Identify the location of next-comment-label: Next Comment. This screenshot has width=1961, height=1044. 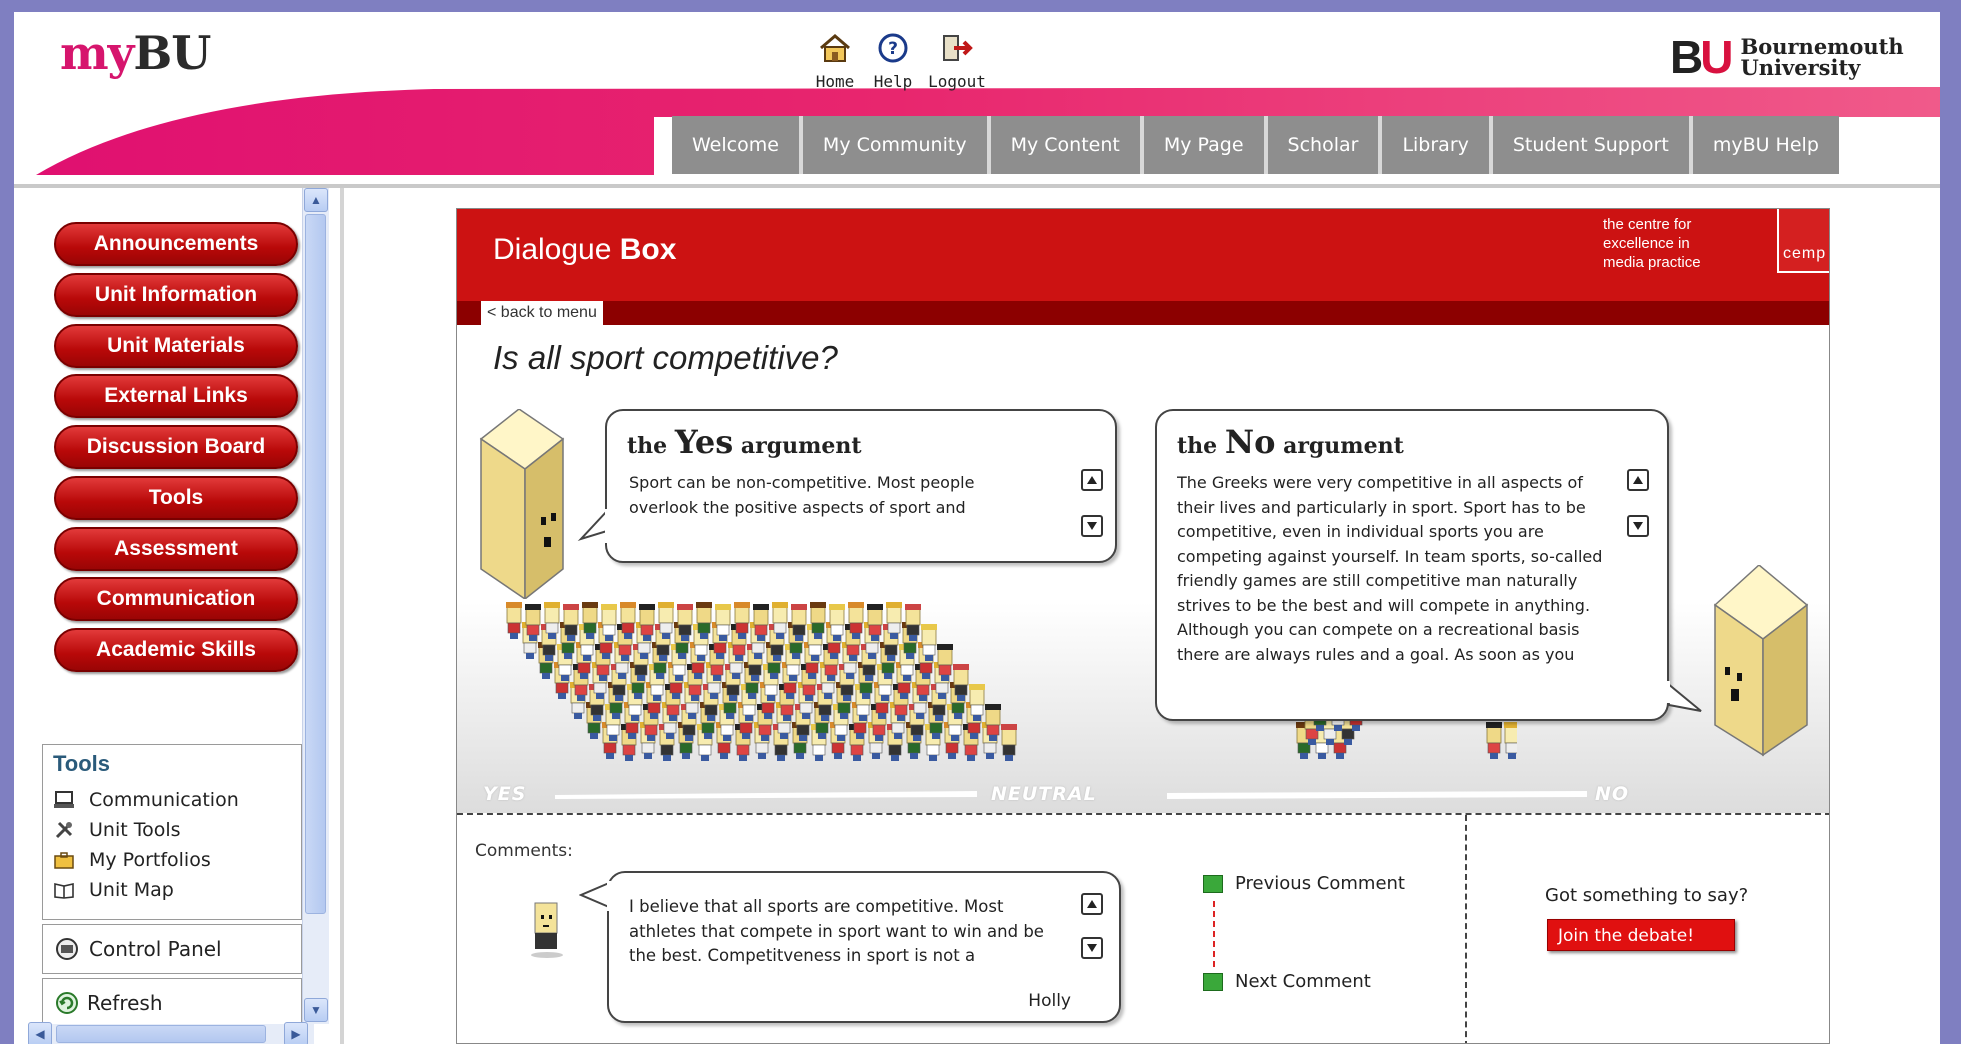
(1303, 981).